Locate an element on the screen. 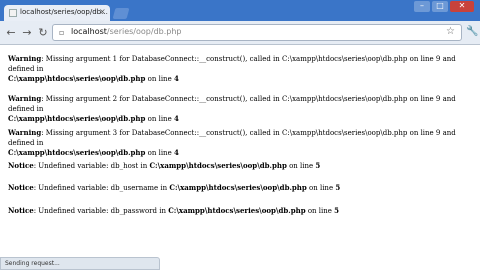  message-text: : Undefined variable: db_password in is located at coordinates (101, 211).